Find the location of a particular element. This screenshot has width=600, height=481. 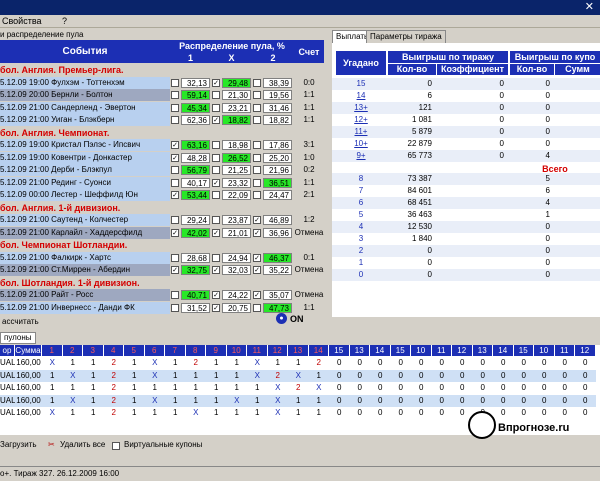

tab-coupons: пулоны is located at coordinates (18, 338).